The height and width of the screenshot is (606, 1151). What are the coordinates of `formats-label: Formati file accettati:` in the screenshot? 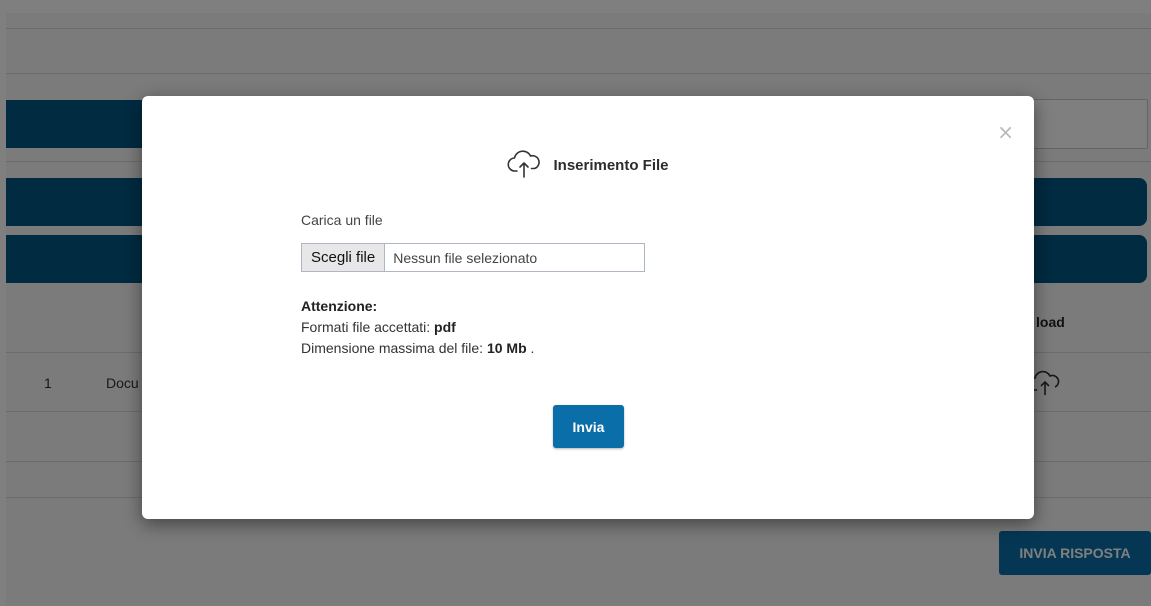 It's located at (368, 327).